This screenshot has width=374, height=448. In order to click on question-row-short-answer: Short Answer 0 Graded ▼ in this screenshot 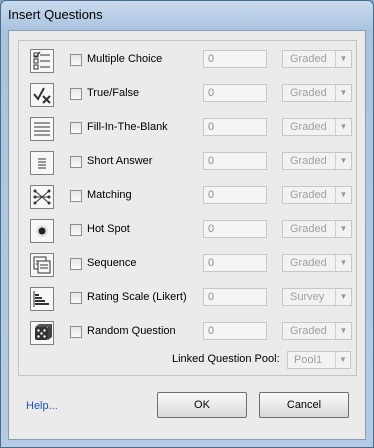, I will do `click(188, 163)`.